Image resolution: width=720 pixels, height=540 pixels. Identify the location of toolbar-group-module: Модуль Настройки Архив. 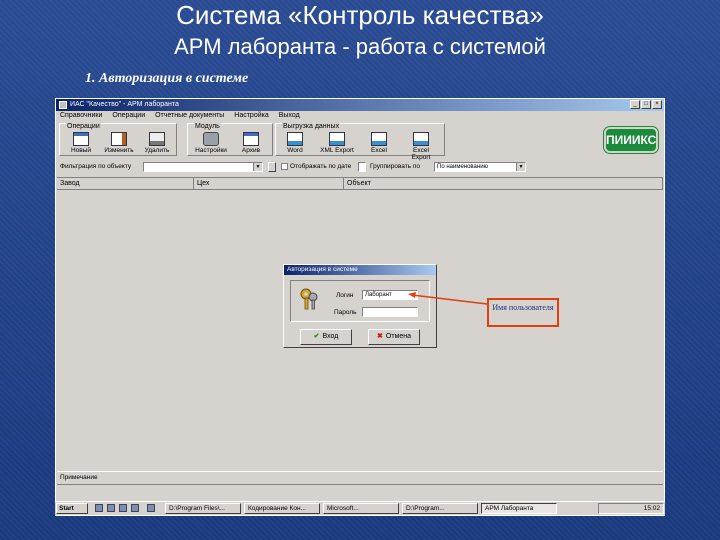
(230, 139).